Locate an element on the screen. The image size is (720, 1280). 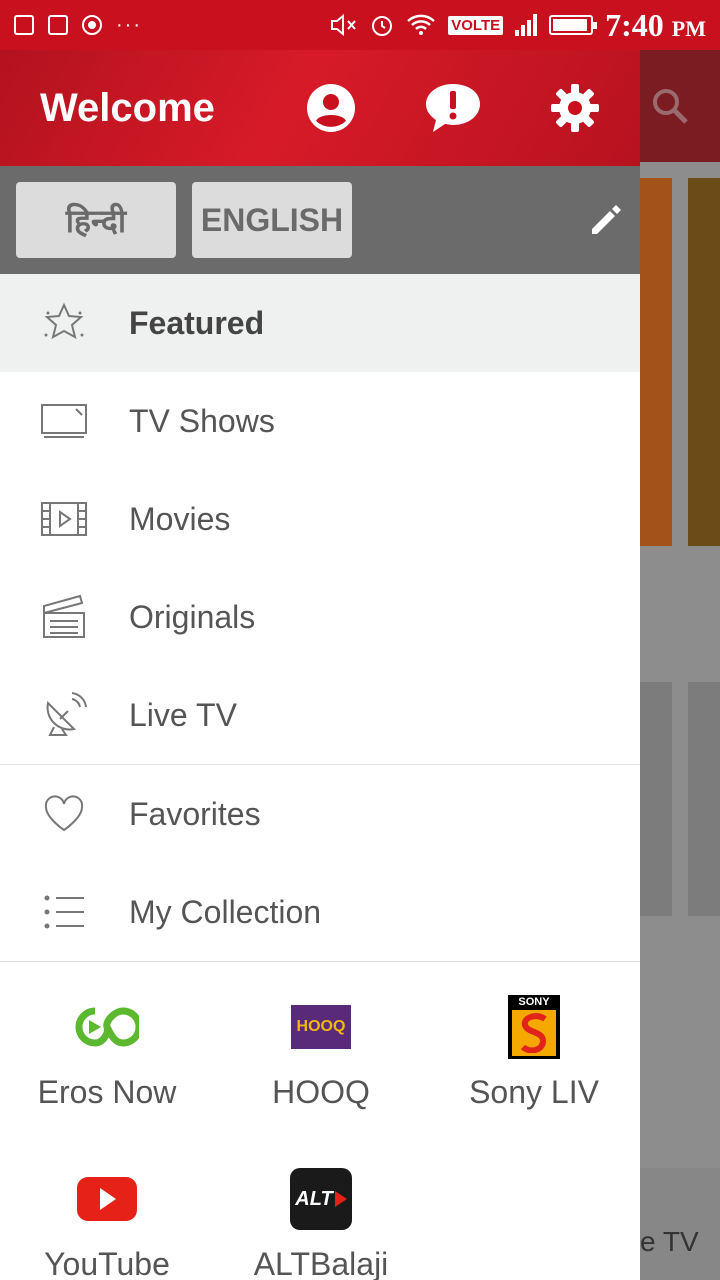
signal-icon is located at coordinates (526, 25).